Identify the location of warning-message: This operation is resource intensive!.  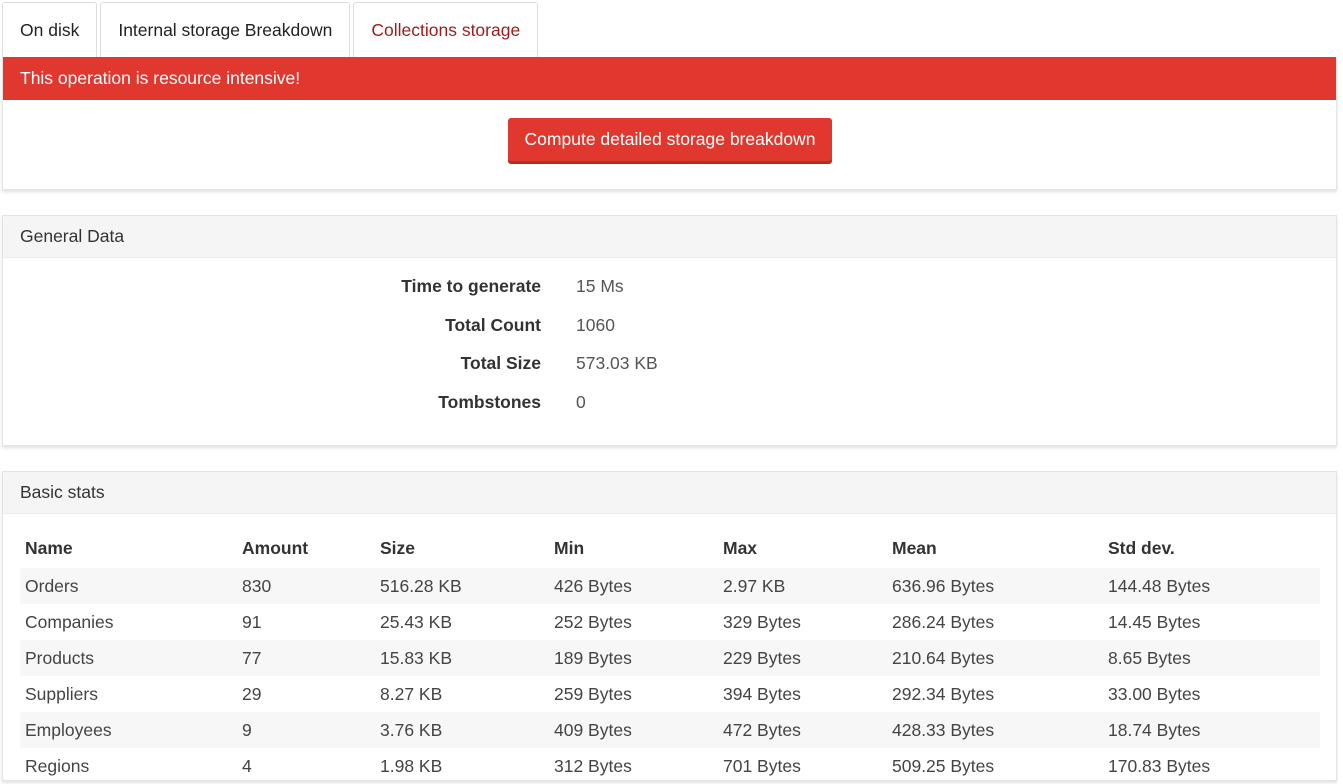
(160, 78).